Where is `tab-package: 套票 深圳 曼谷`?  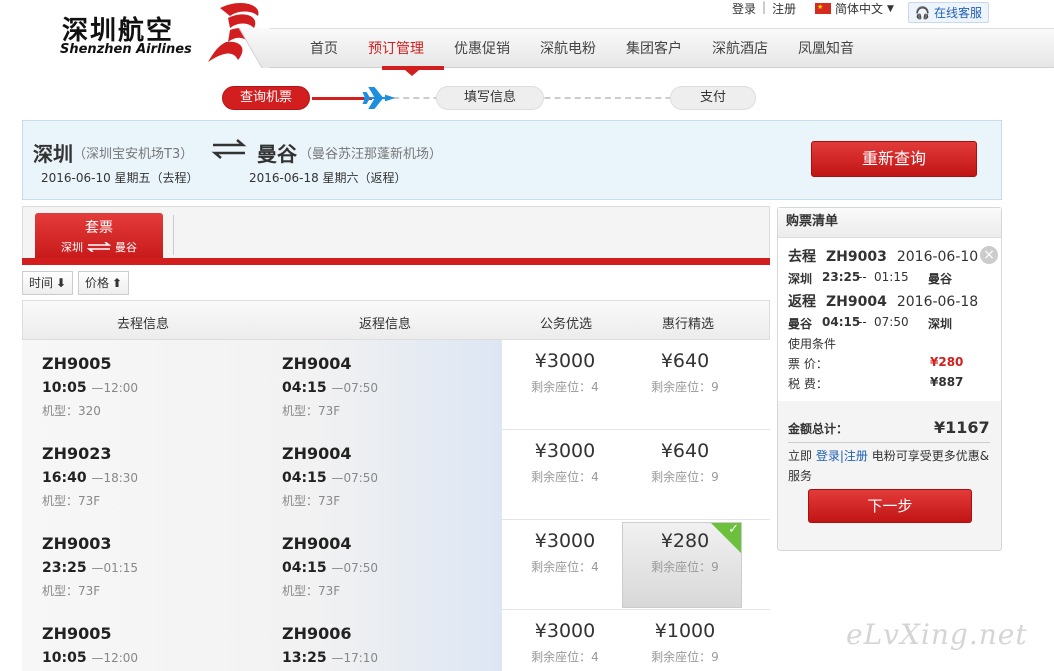
tab-package: 套票 深圳 曼谷 is located at coordinates (99, 237).